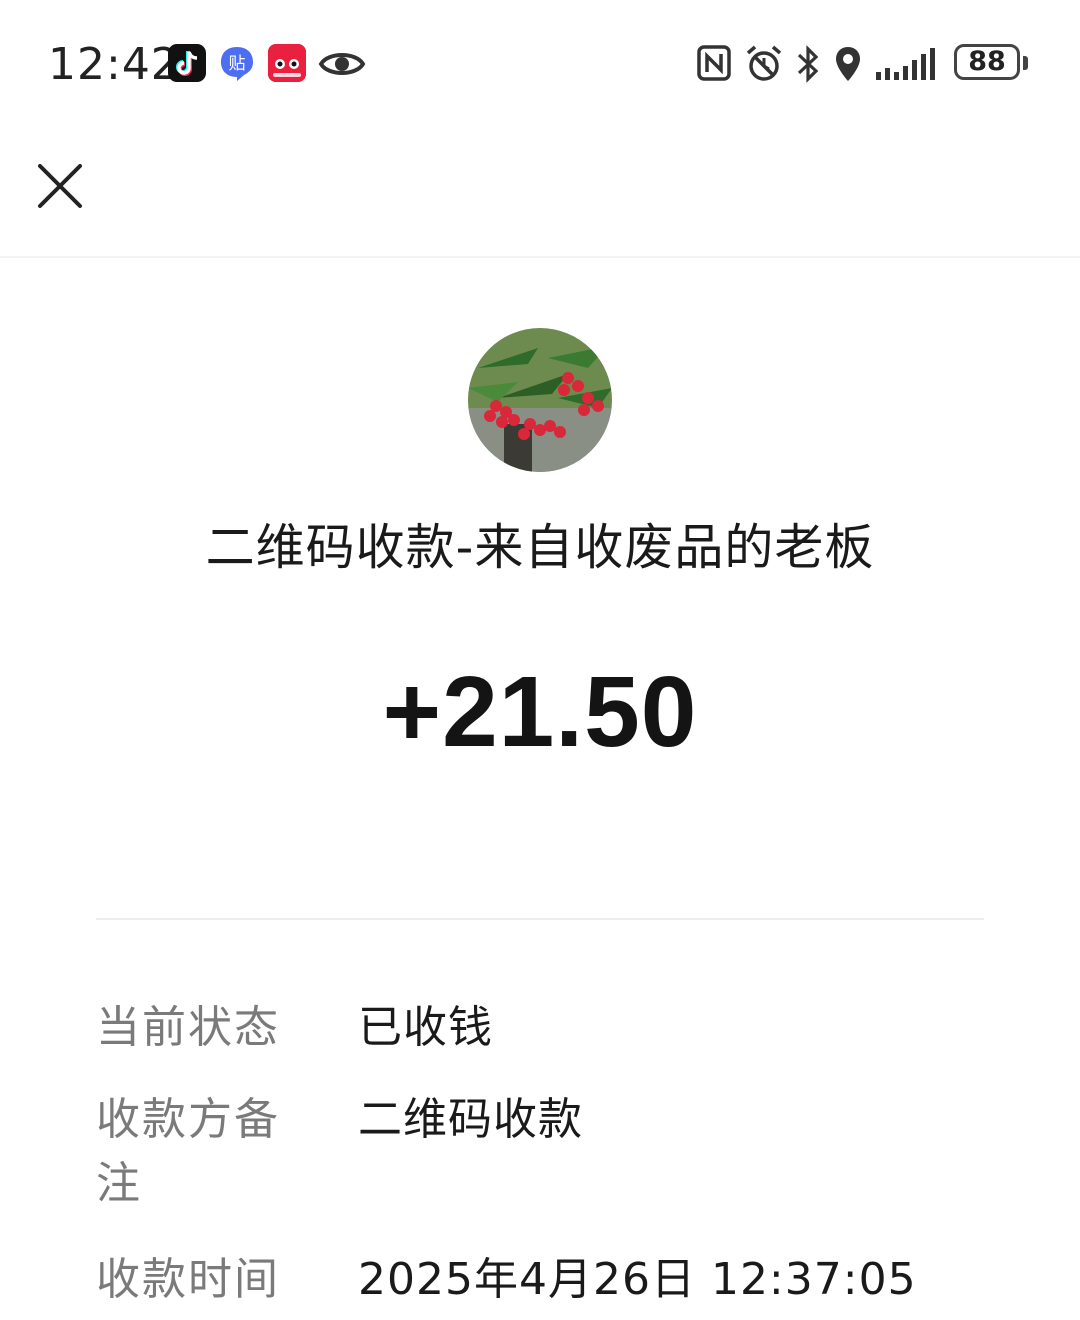 Image resolution: width=1080 pixels, height=1320 pixels. Describe the element at coordinates (342, 66) in the screenshot. I see `eye-icon` at that location.